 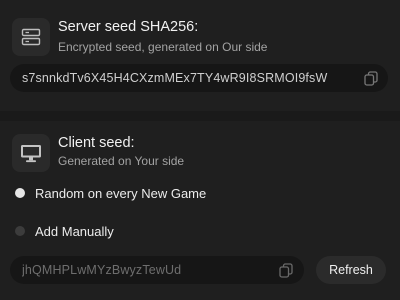 I want to click on refresh-button: Refresh, so click(x=351, y=270).